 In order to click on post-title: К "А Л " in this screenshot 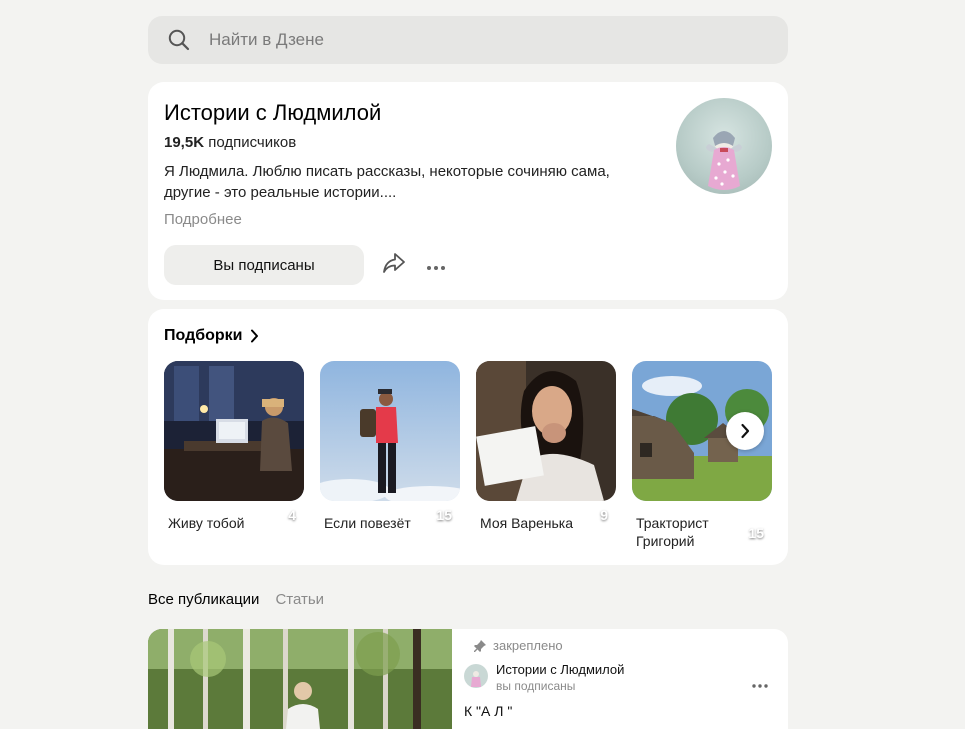, I will do `click(488, 711)`.